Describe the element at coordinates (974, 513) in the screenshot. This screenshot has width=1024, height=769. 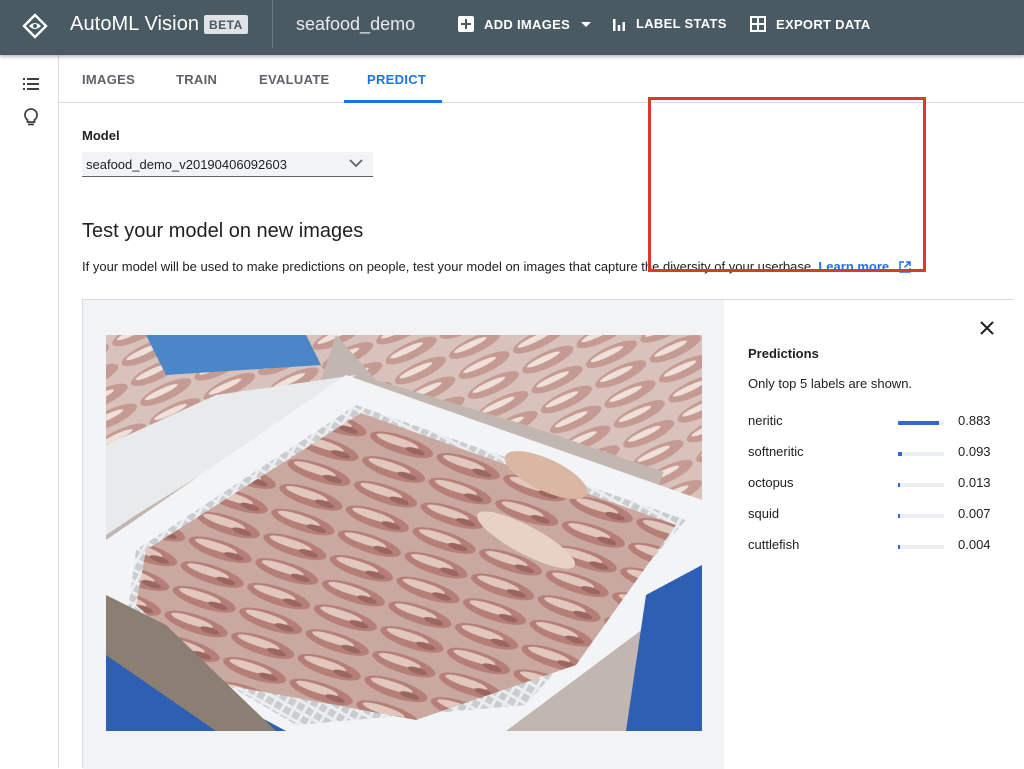
I see `prediction-score: 0.007` at that location.